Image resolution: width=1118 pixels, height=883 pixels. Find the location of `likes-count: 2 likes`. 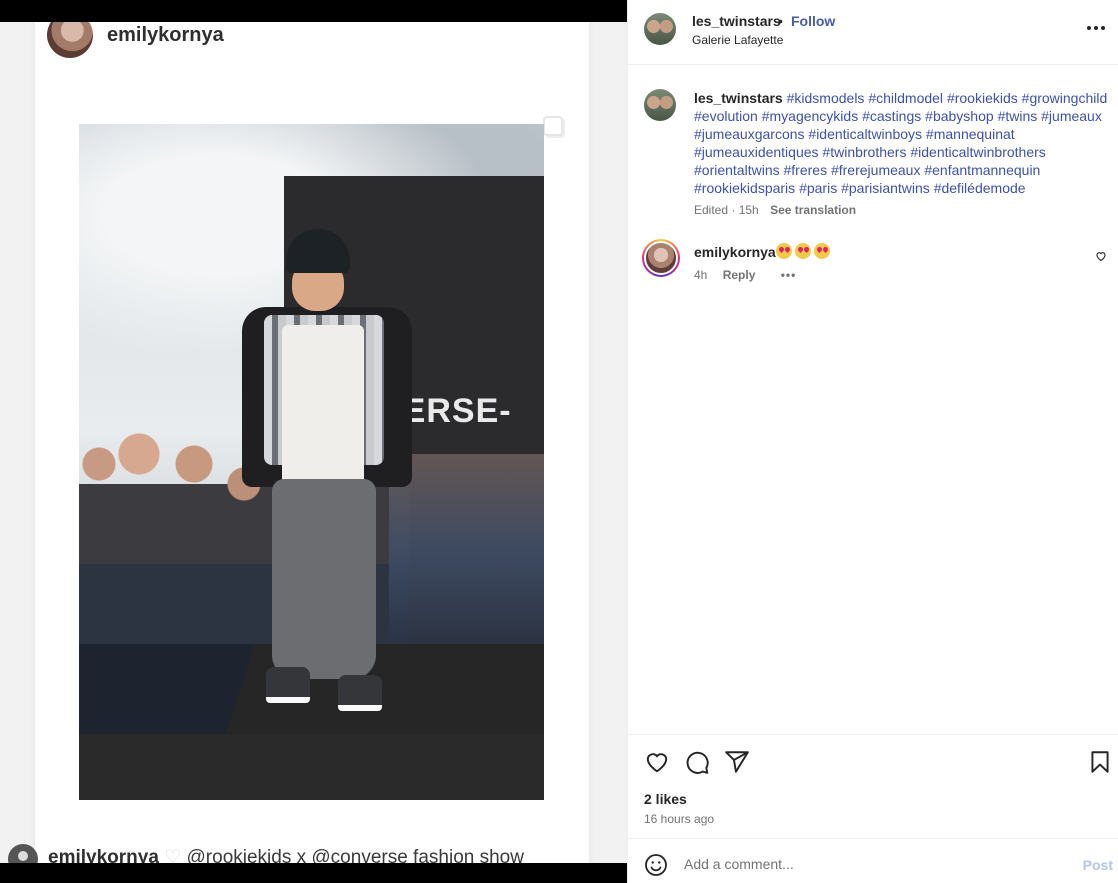

likes-count: 2 likes is located at coordinates (665, 799).